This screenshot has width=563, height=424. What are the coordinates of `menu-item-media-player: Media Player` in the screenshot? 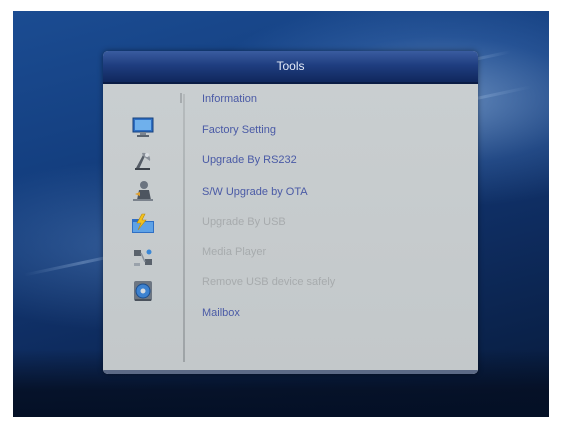 It's located at (234, 252).